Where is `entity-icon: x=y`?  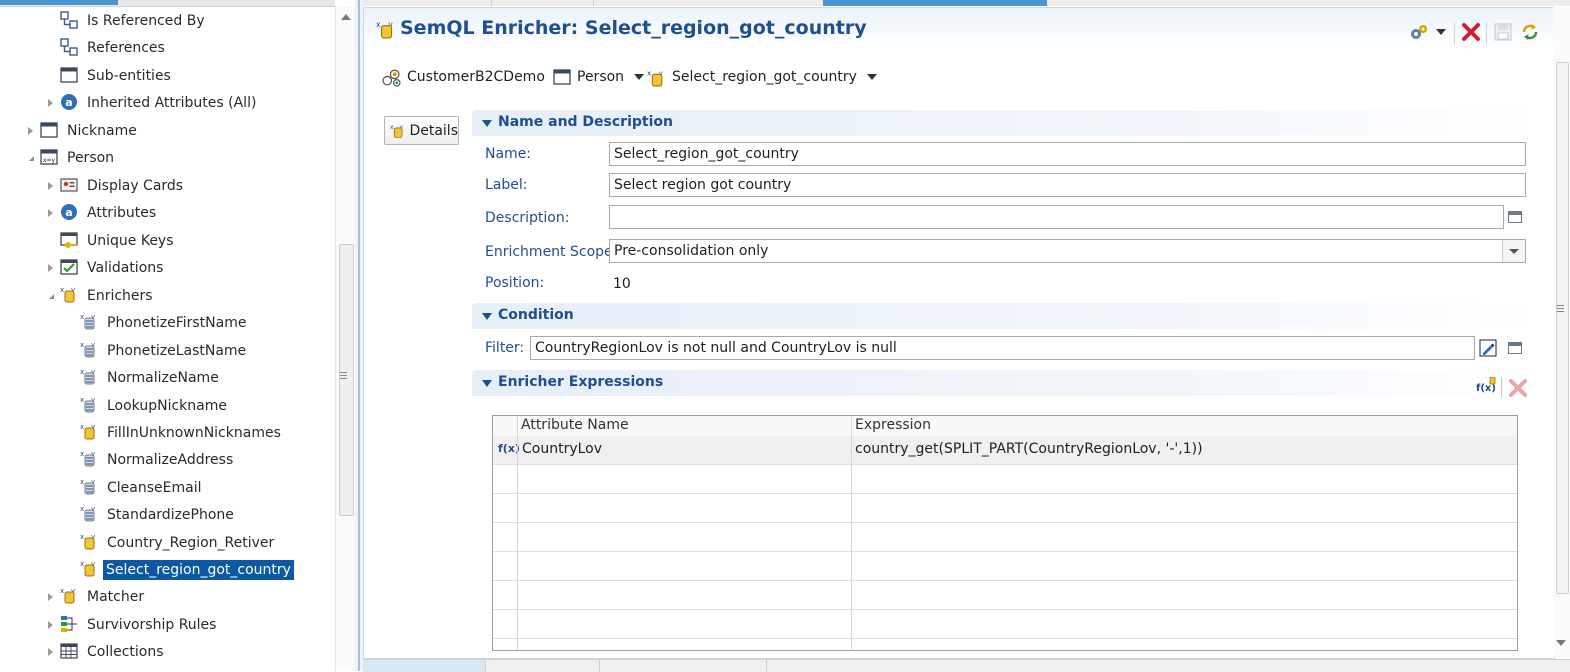 entity-icon: x=y is located at coordinates (49, 157).